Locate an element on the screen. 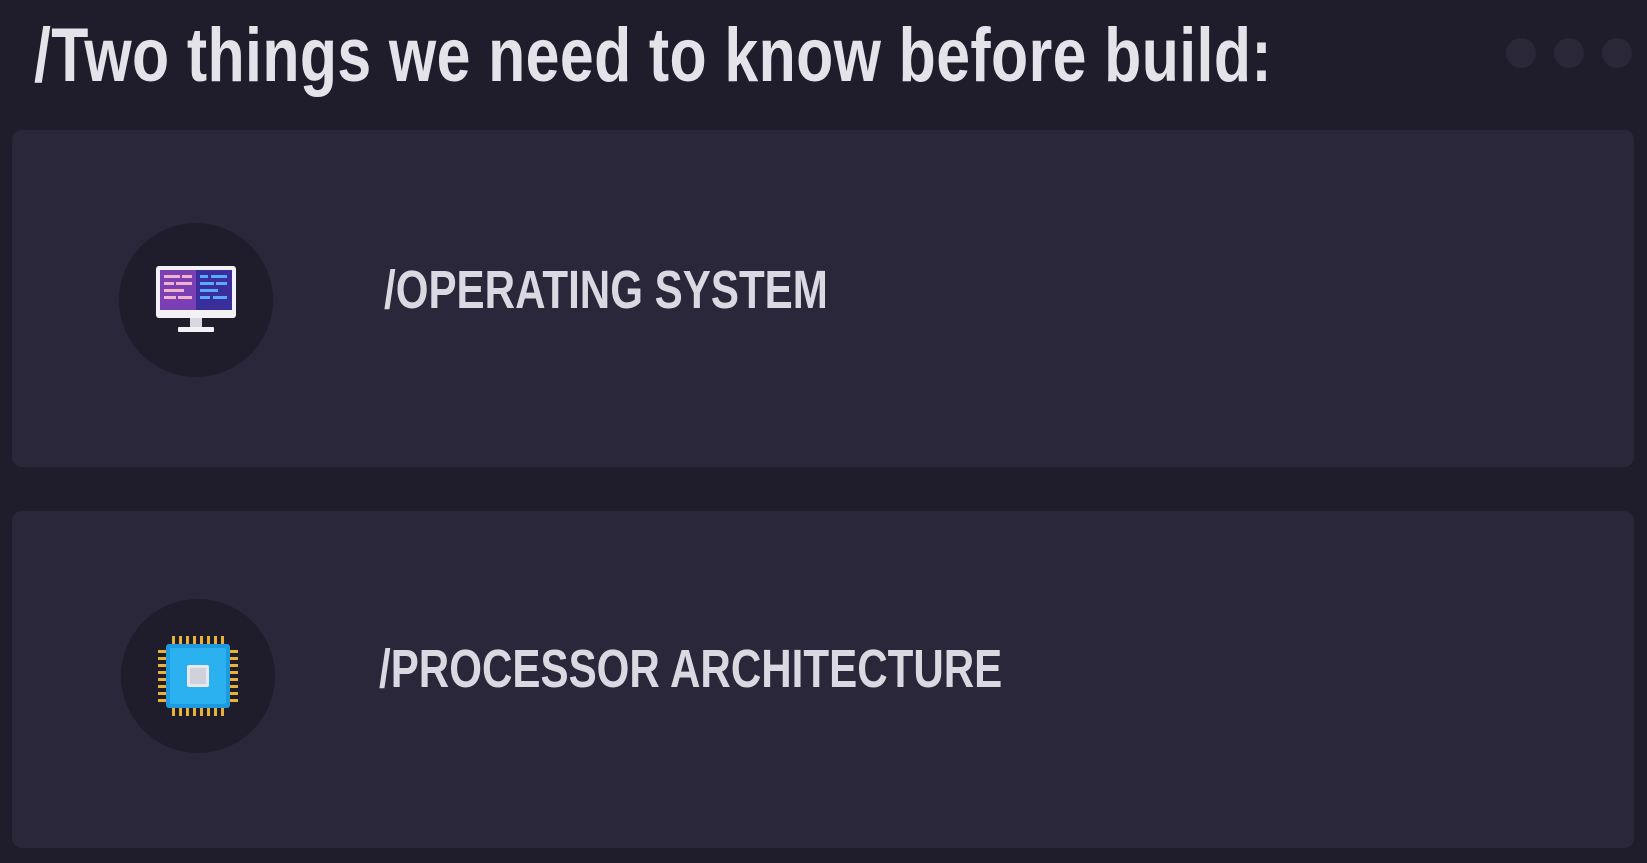 This screenshot has width=1647, height=863. cpu-chip-icon is located at coordinates (198, 676).